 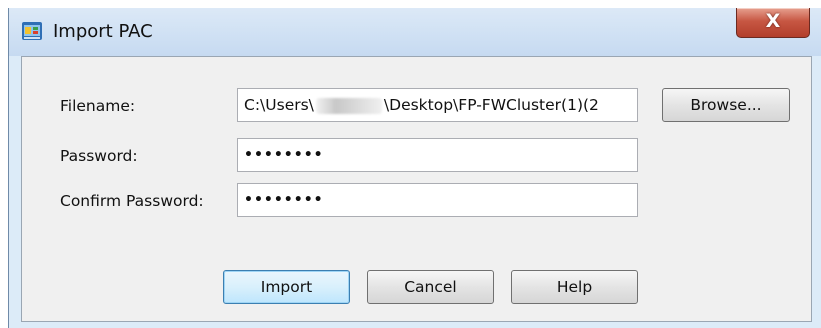 What do you see at coordinates (99, 156) in the screenshot?
I see `password-label: Password:` at bounding box center [99, 156].